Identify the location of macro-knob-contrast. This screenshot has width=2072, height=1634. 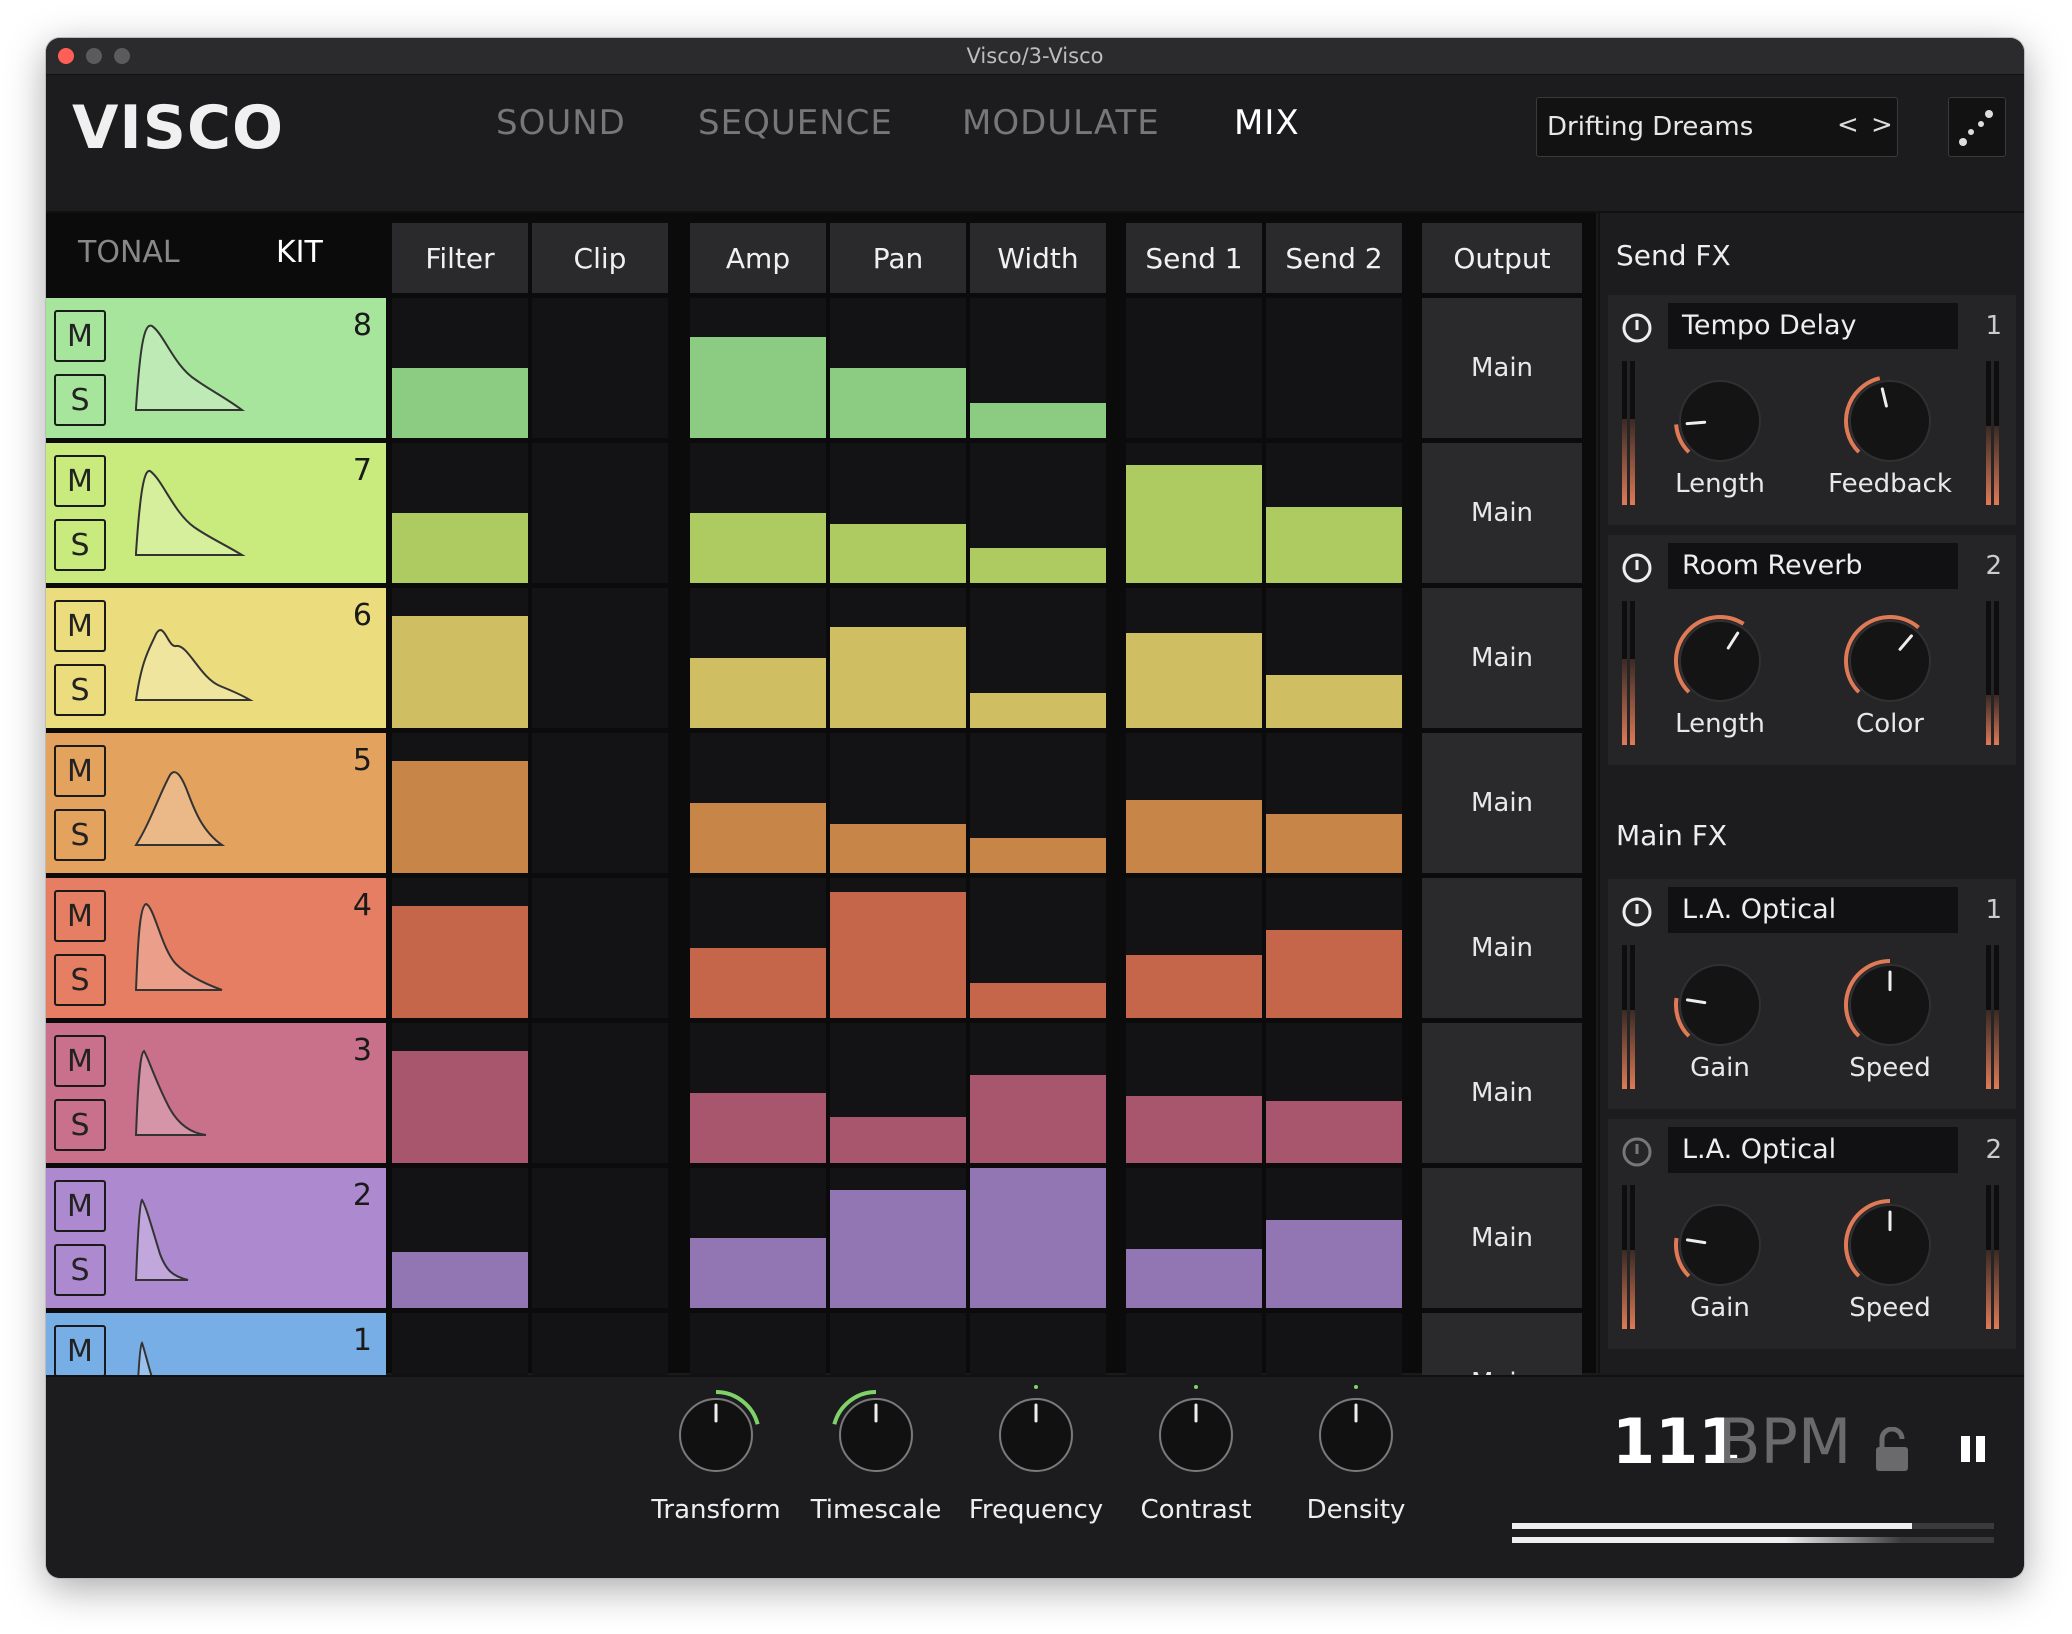
(1196, 1435).